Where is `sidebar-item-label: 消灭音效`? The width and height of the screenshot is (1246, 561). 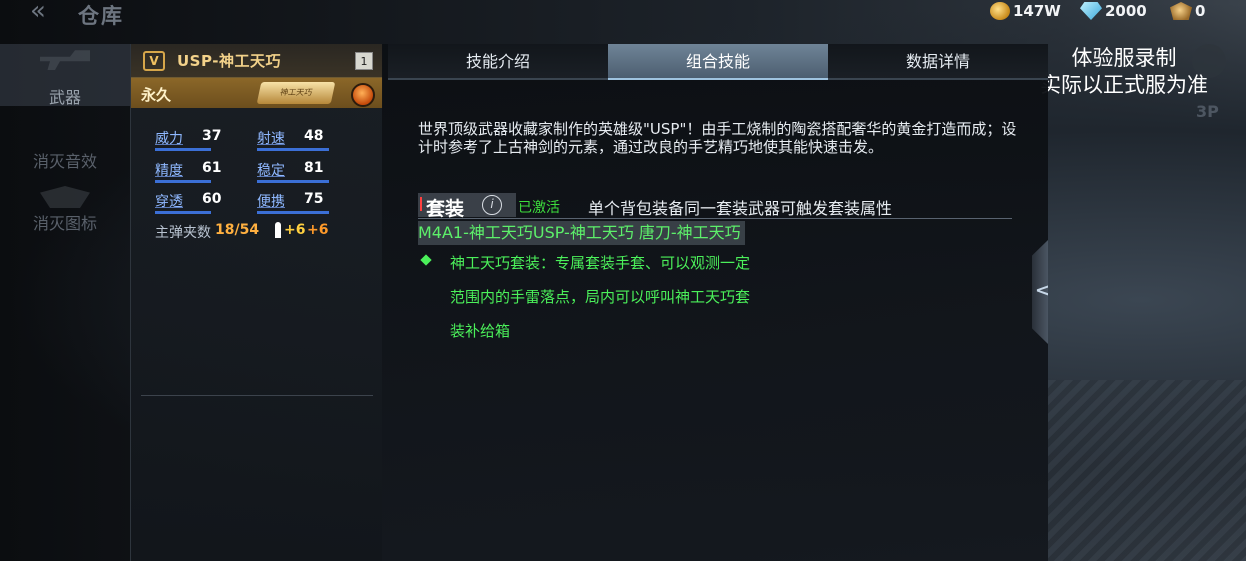 sidebar-item-label: 消灭音效 is located at coordinates (64, 161).